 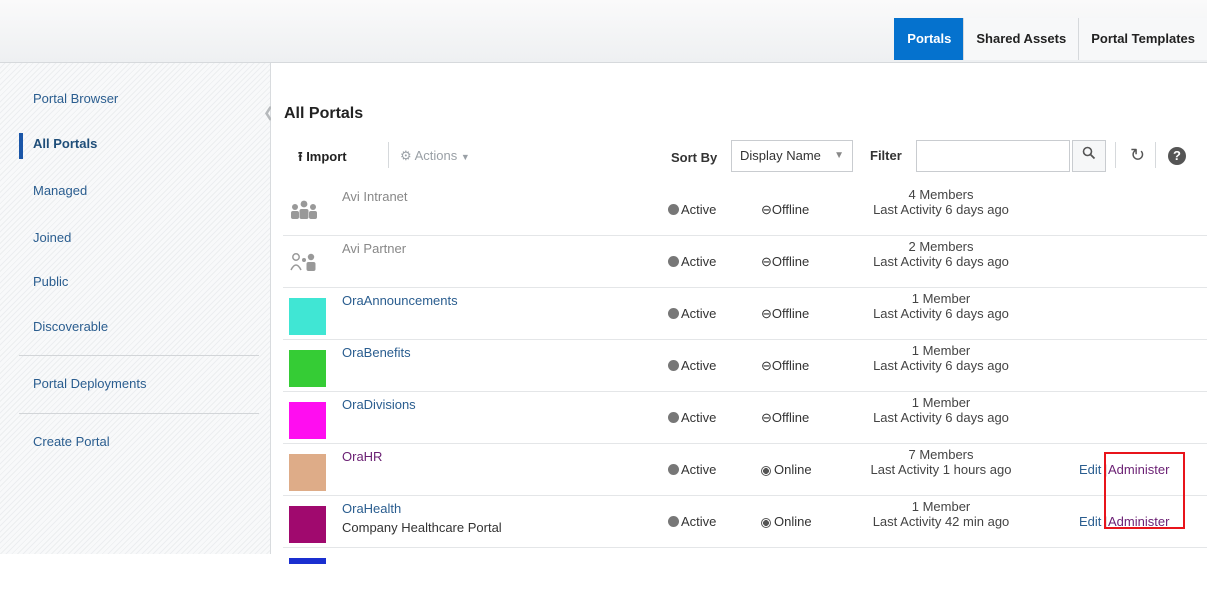 I want to click on active-indicator, so click(x=21, y=146).